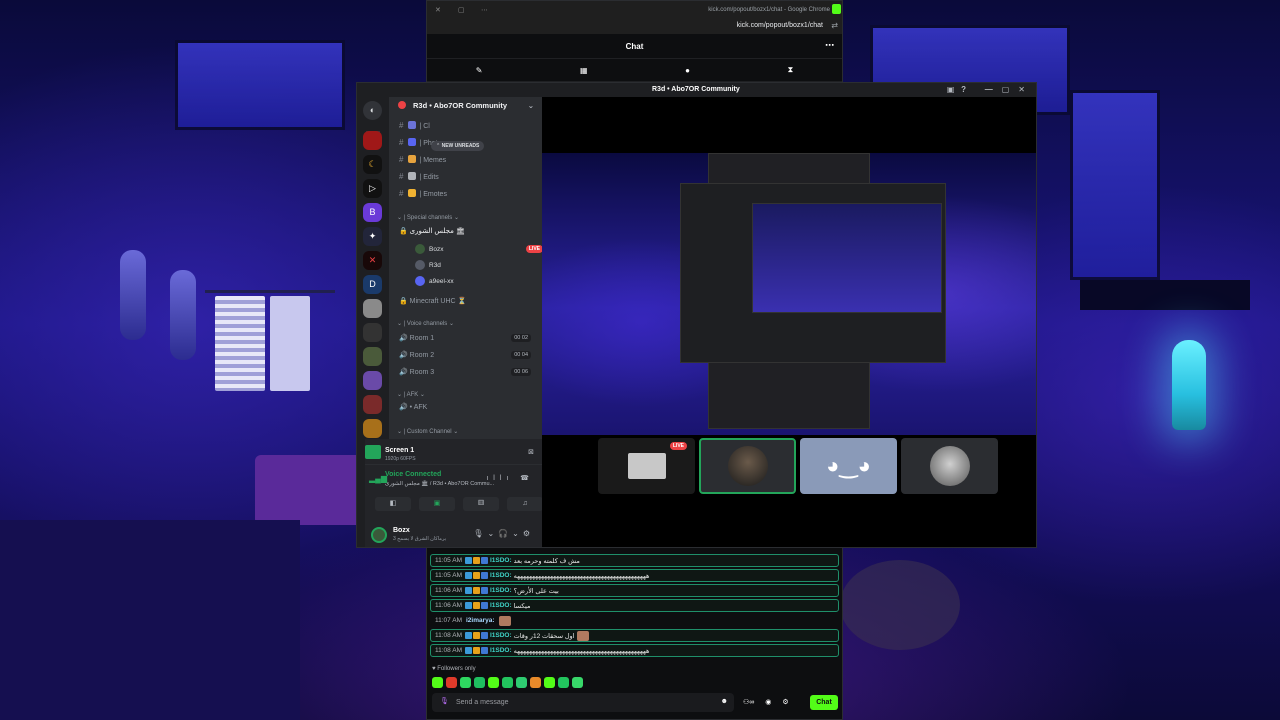  Describe the element at coordinates (414, 125) in the screenshot. I see `text-channel: # | Cl` at that location.